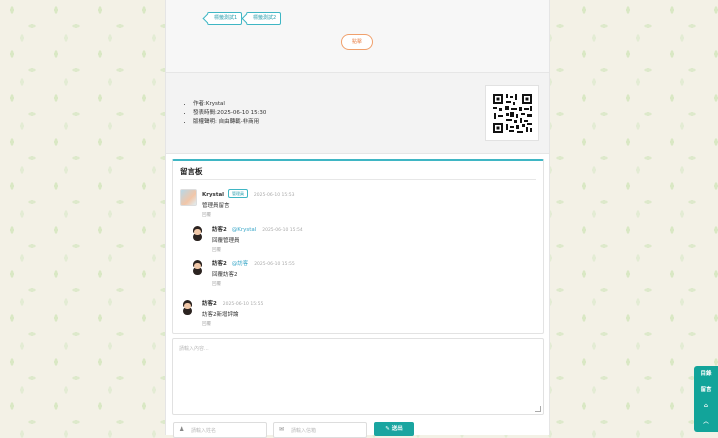  I want to click on email-field: ✉ 請輸入信箱, so click(320, 430).